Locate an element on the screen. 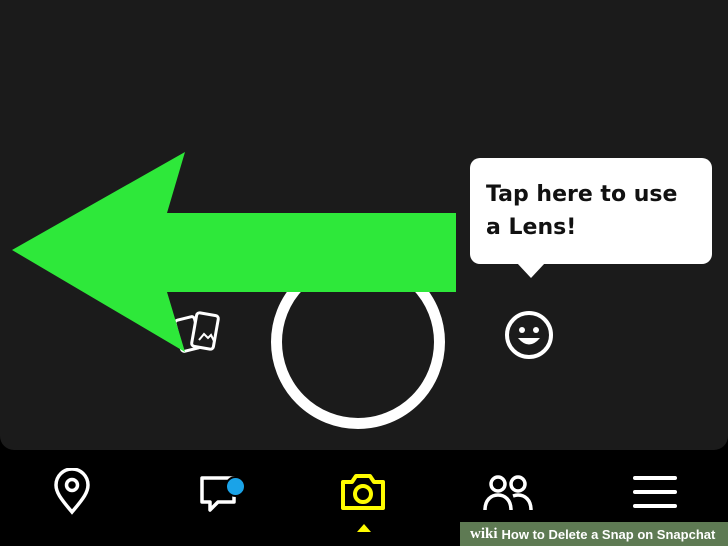 This screenshot has width=728, height=546. wikihow-watermark: wiki How to Delete a Snap on Snapchat is located at coordinates (594, 534).